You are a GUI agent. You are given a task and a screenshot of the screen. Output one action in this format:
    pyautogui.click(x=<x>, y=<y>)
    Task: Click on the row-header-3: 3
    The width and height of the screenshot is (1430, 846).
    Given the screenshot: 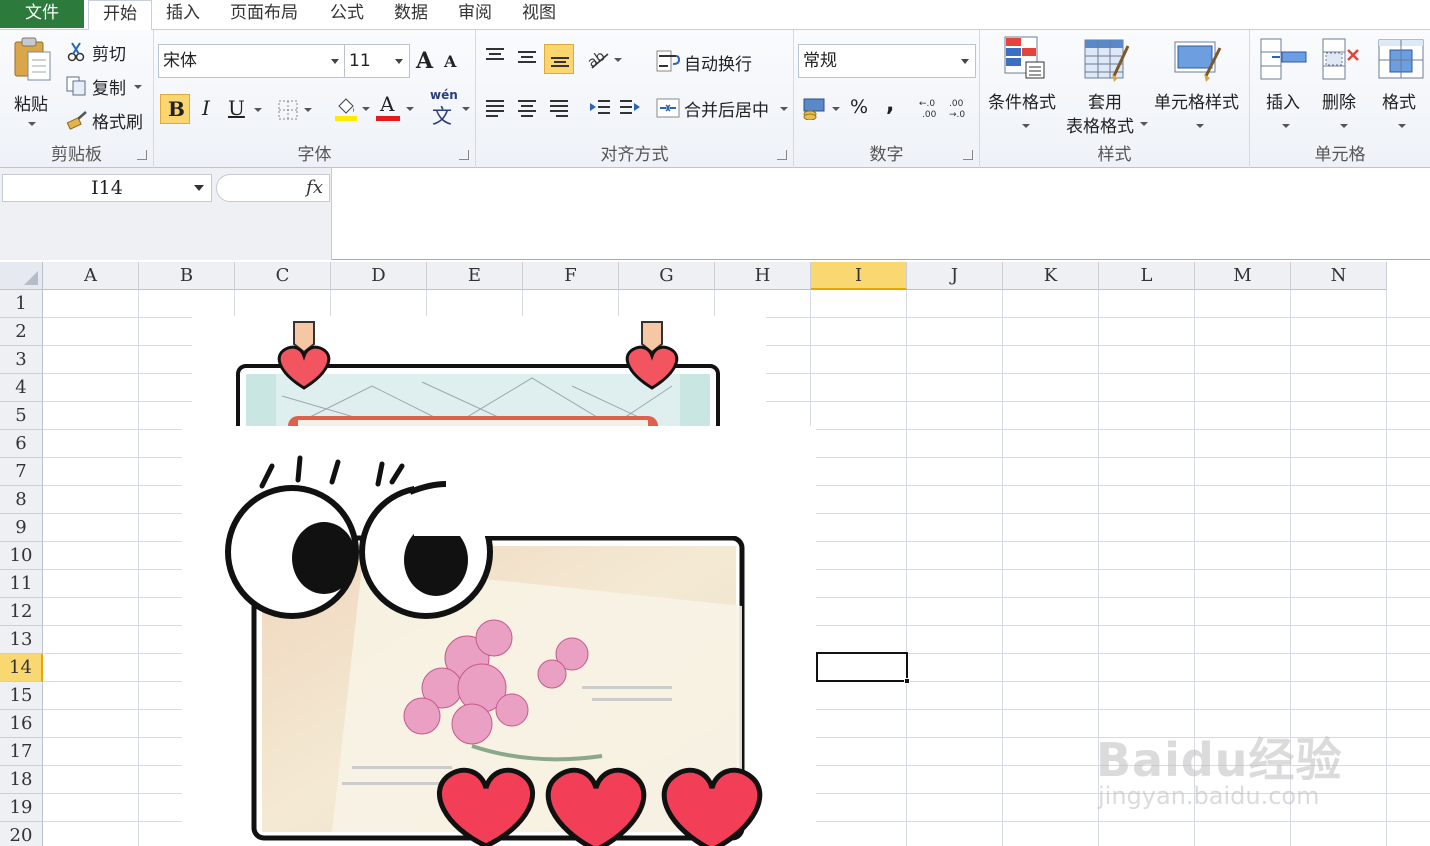 What is the action you would take?
    pyautogui.click(x=21, y=360)
    